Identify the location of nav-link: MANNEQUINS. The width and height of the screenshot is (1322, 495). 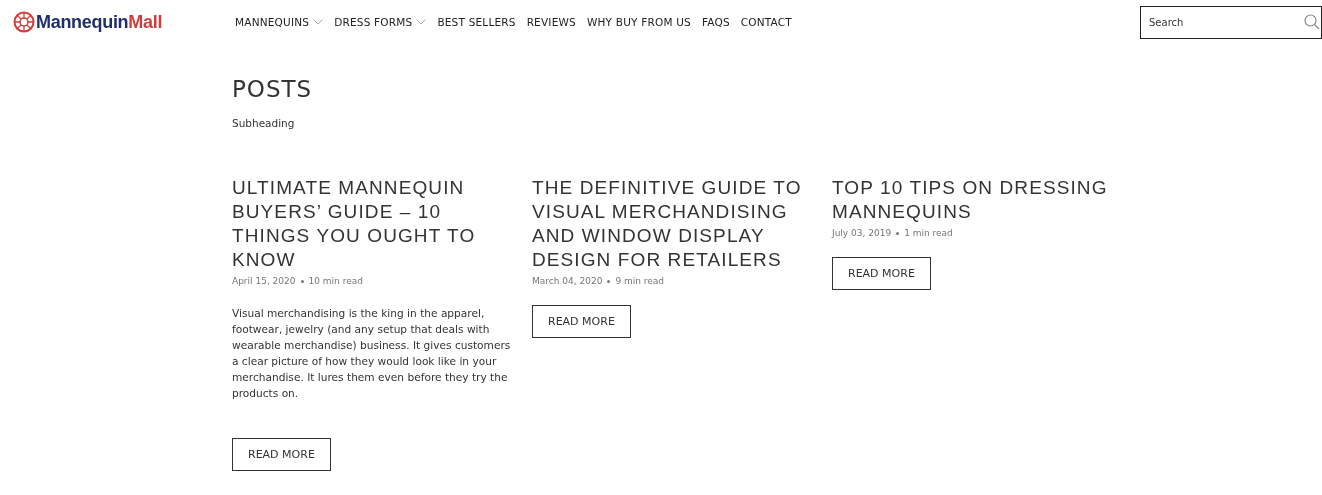
(279, 22).